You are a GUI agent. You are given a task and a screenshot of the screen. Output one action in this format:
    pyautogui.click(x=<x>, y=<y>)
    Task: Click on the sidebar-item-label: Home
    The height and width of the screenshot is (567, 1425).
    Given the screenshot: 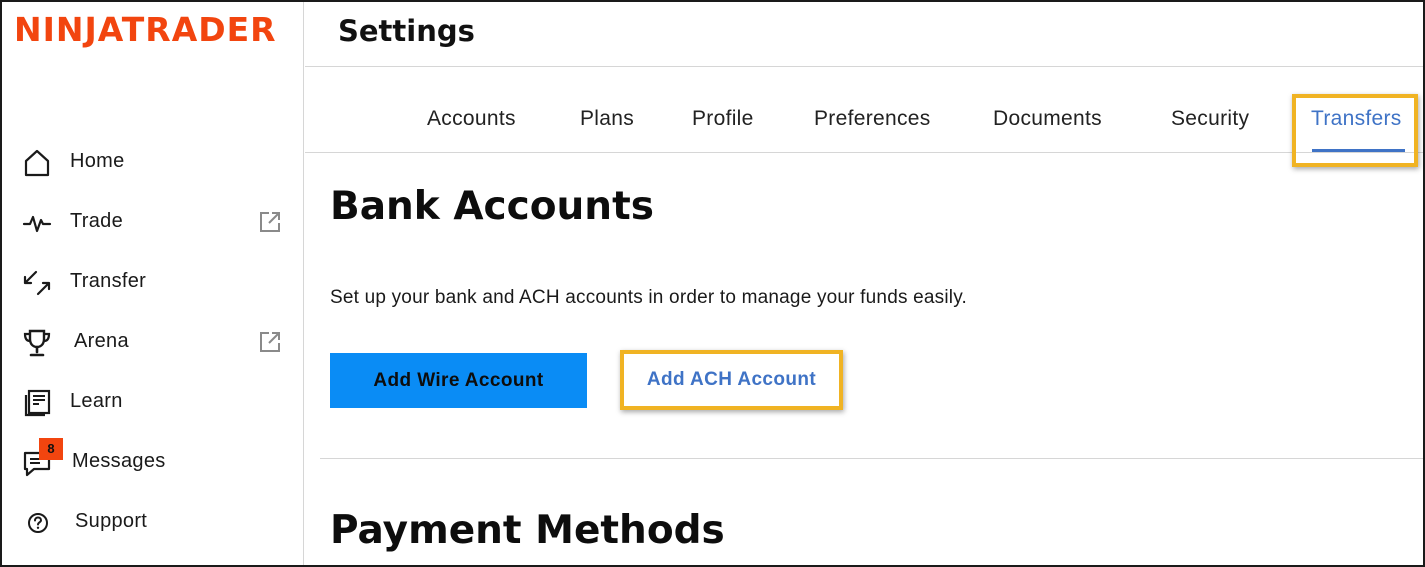 What is the action you would take?
    pyautogui.click(x=97, y=161)
    